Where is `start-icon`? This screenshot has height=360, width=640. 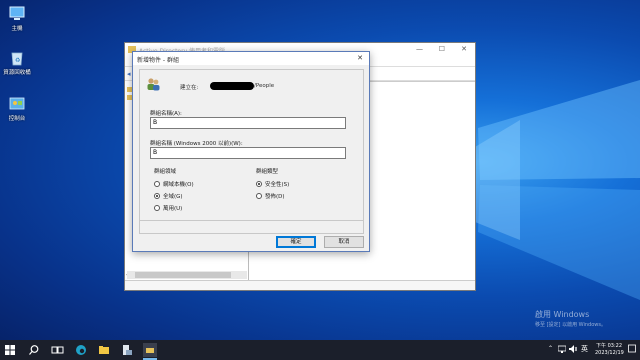 start-icon is located at coordinates (10, 350).